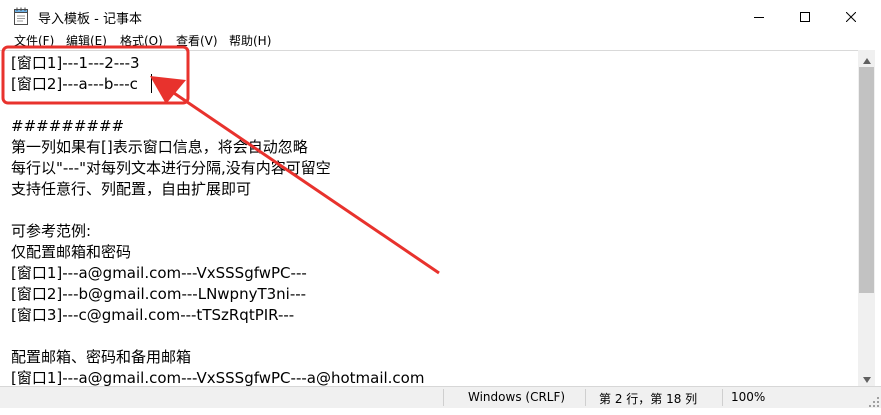 Image resolution: width=881 pixels, height=415 pixels. Describe the element at coordinates (303, 181) in the screenshot. I see `annotation-arrow-shaft` at that location.